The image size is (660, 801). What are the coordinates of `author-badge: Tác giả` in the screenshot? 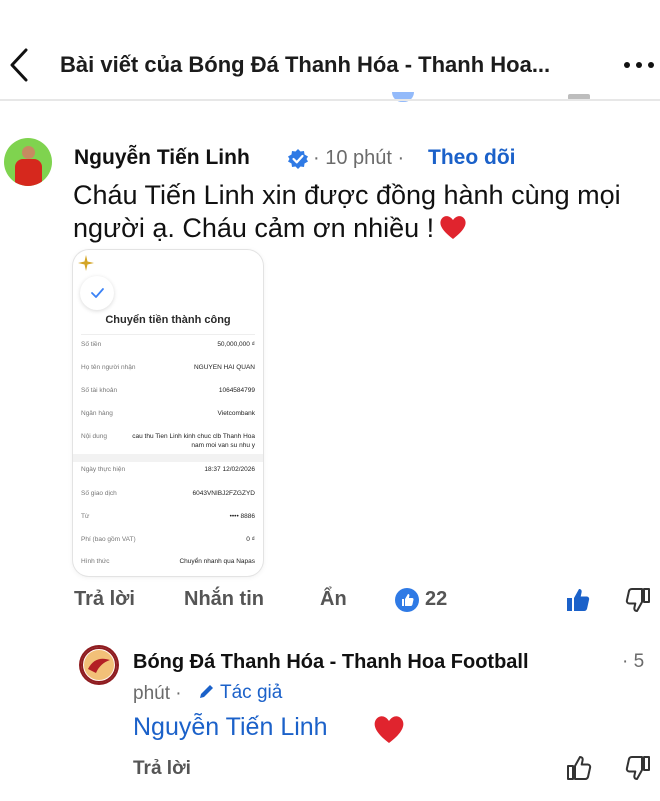 It's located at (240, 693).